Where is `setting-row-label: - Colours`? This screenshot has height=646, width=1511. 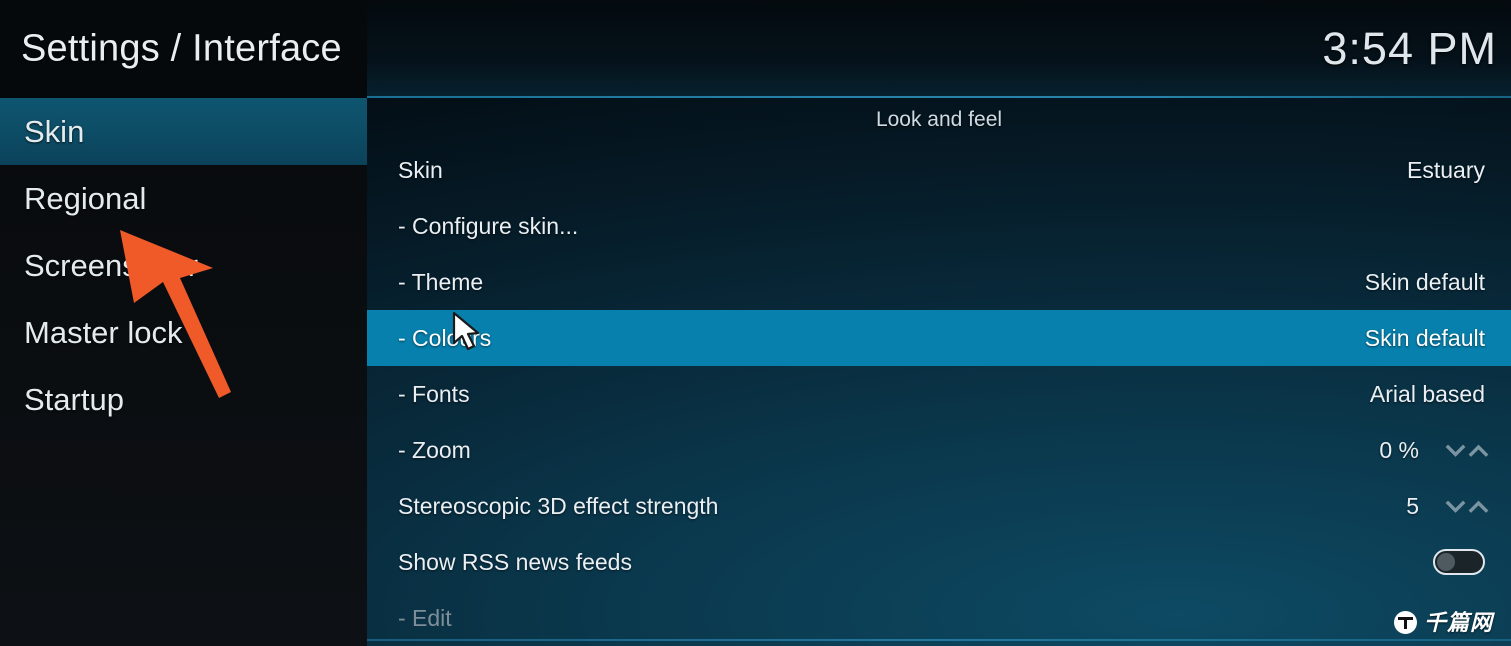
setting-row-label: - Colours is located at coordinates (445, 337).